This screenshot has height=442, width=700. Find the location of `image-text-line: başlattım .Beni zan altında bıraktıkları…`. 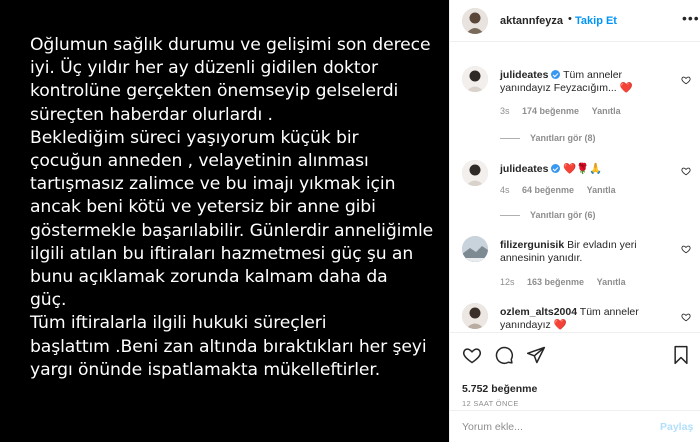

image-text-line: başlattım .Beni zan altında bıraktıkları… is located at coordinates (228, 346).